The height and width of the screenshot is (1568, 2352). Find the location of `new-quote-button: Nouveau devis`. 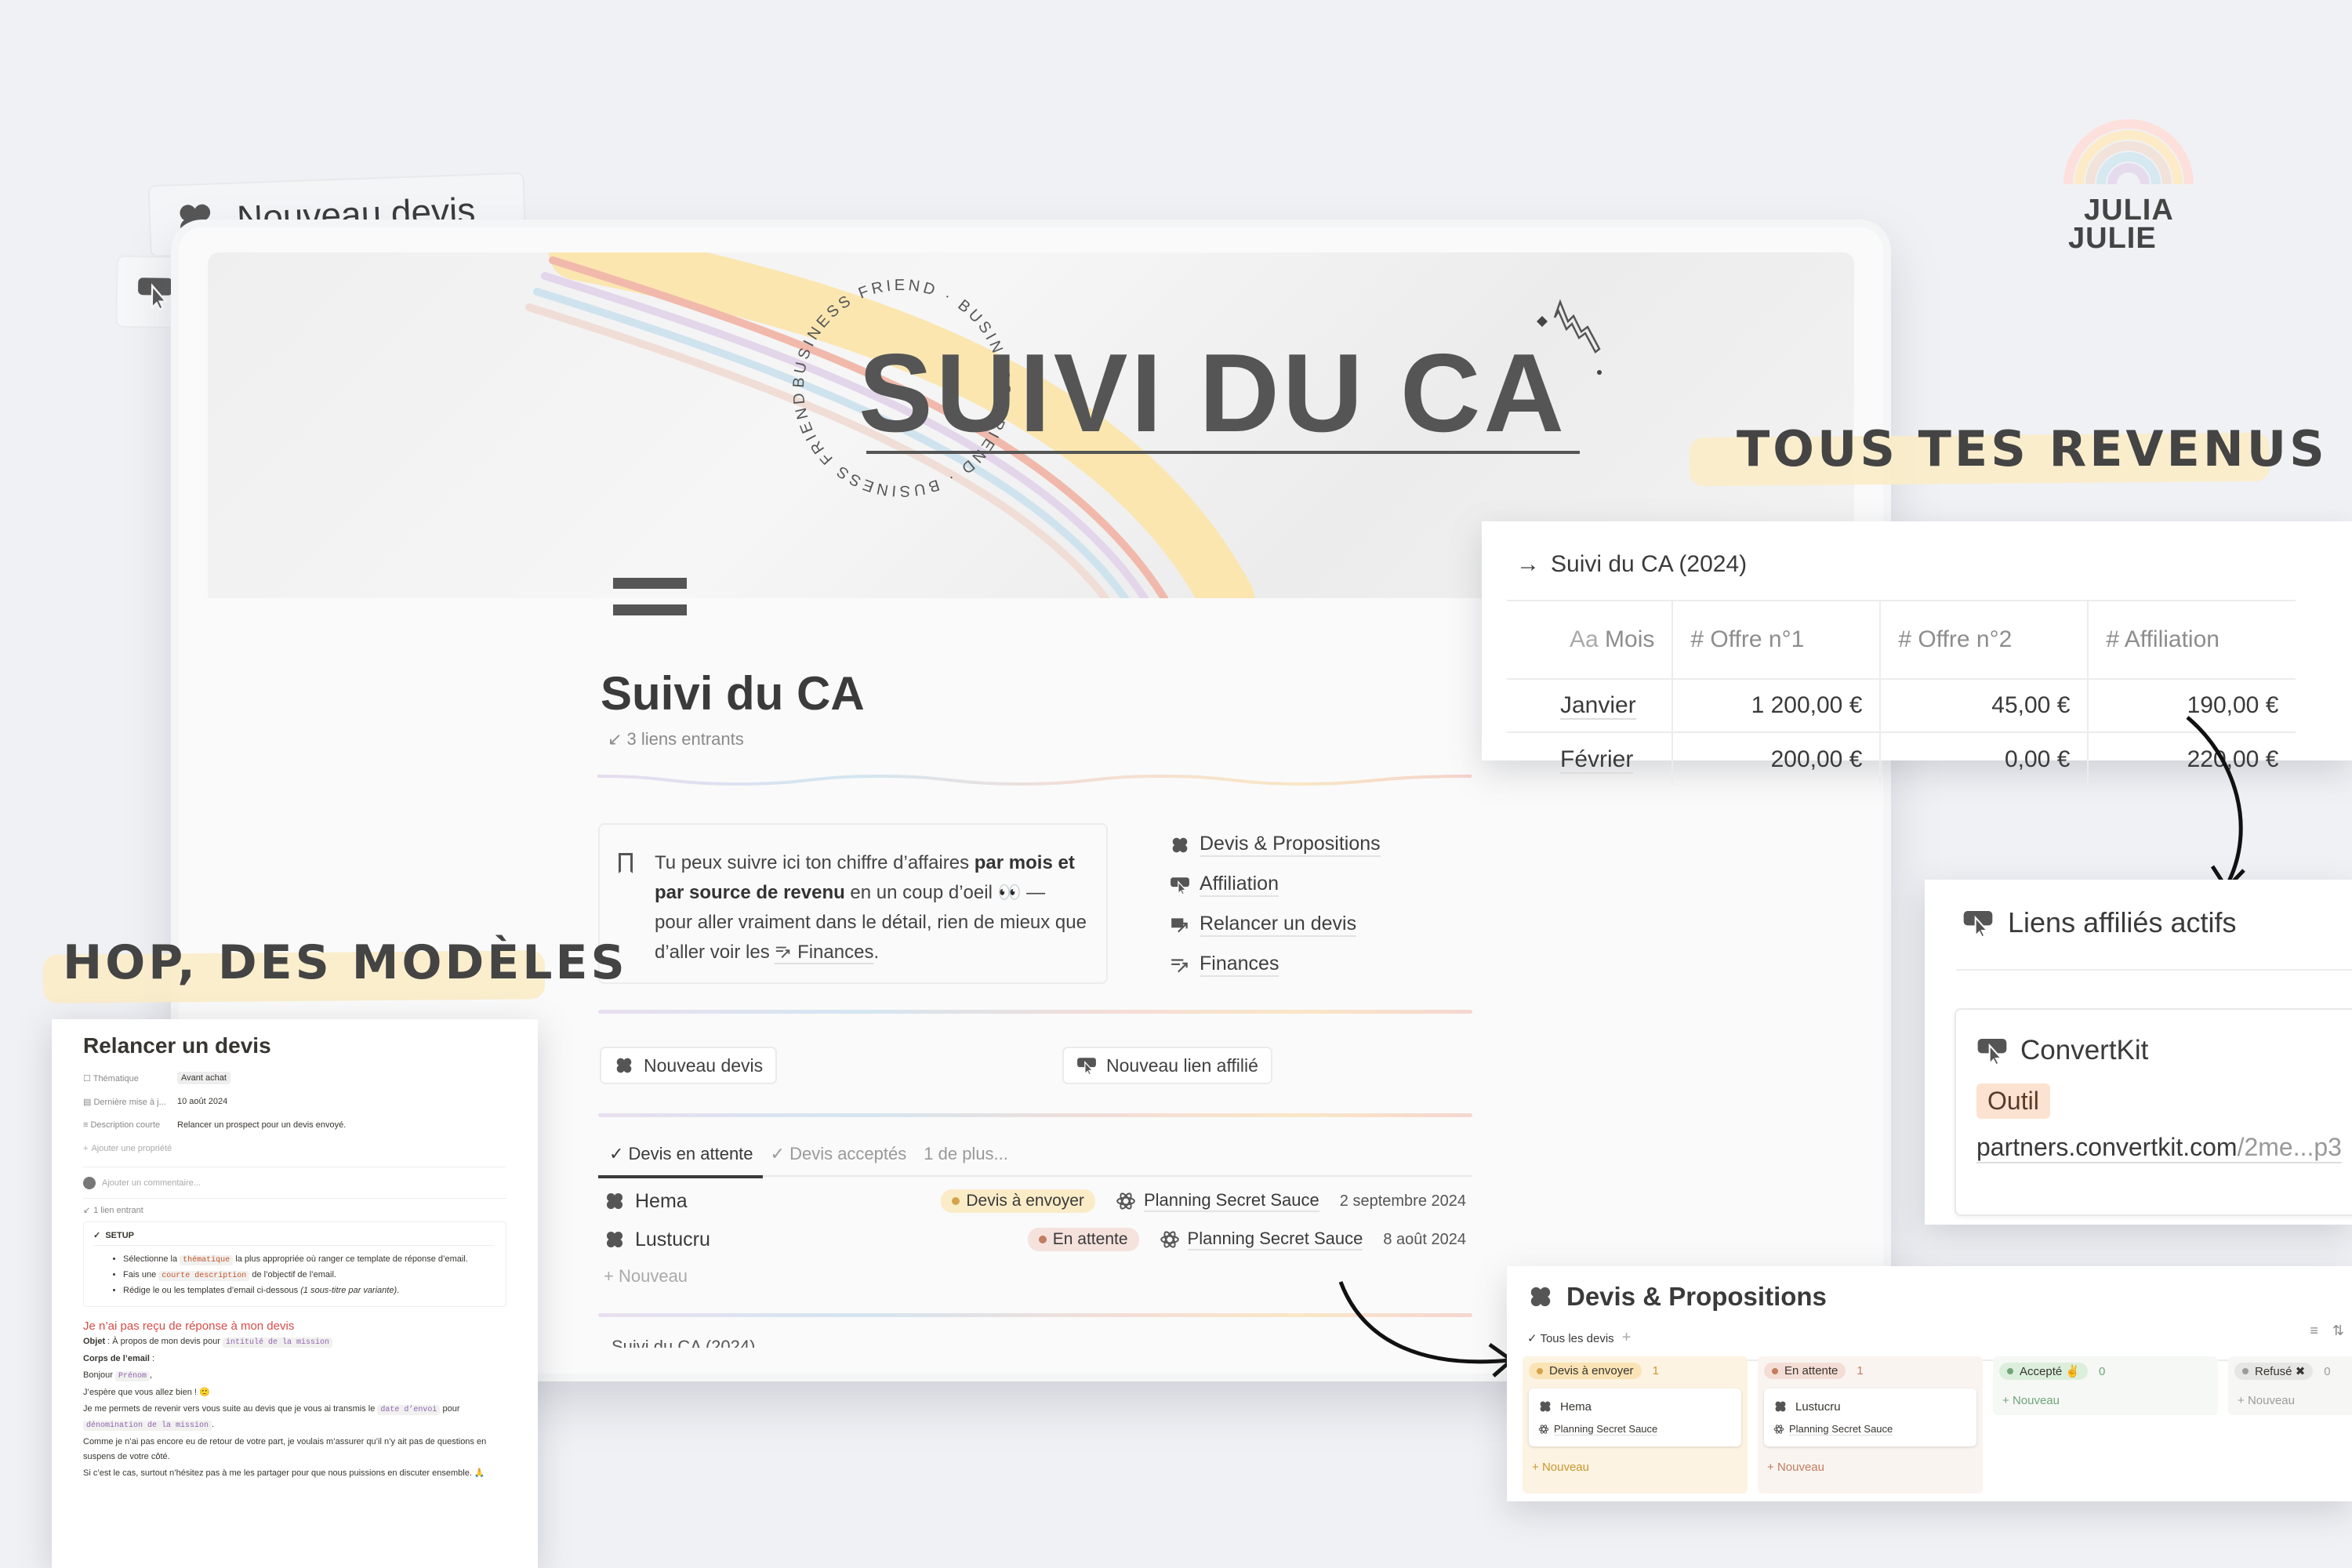

new-quote-button: Nouveau devis is located at coordinates (689, 1065).